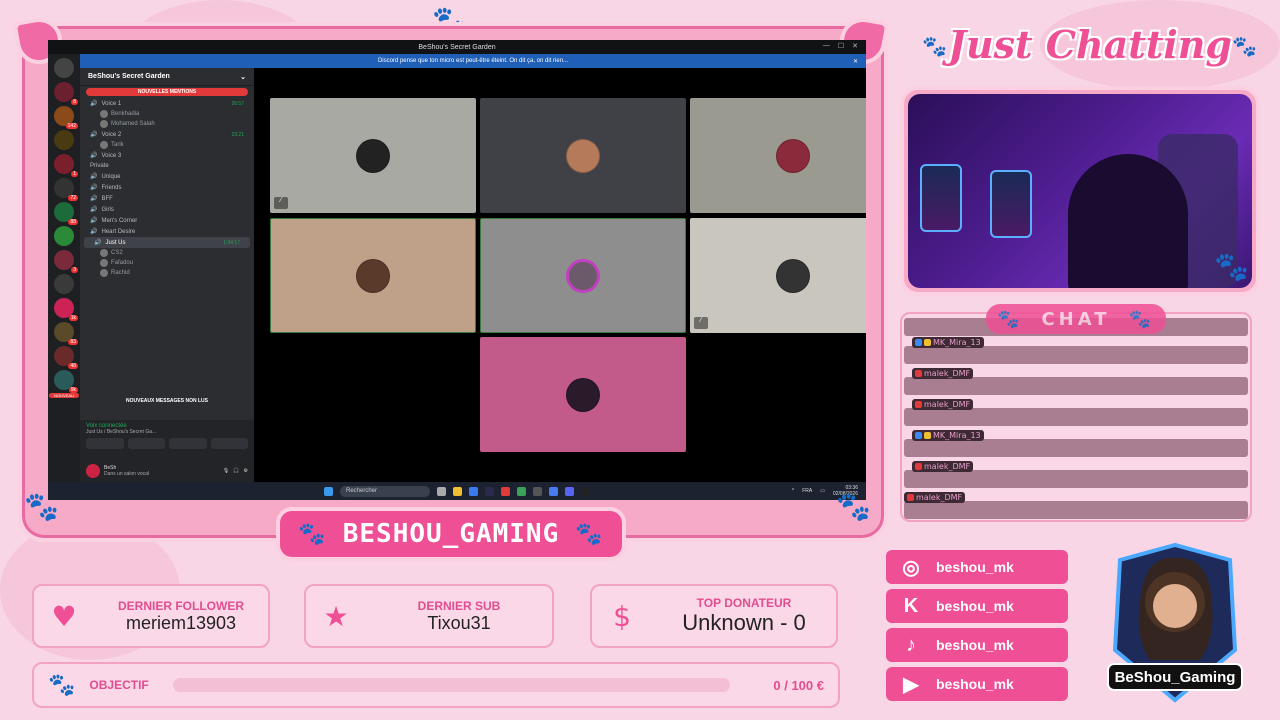 This screenshot has height=720, width=1280. I want to click on server-icon: 83, so click(66, 333).